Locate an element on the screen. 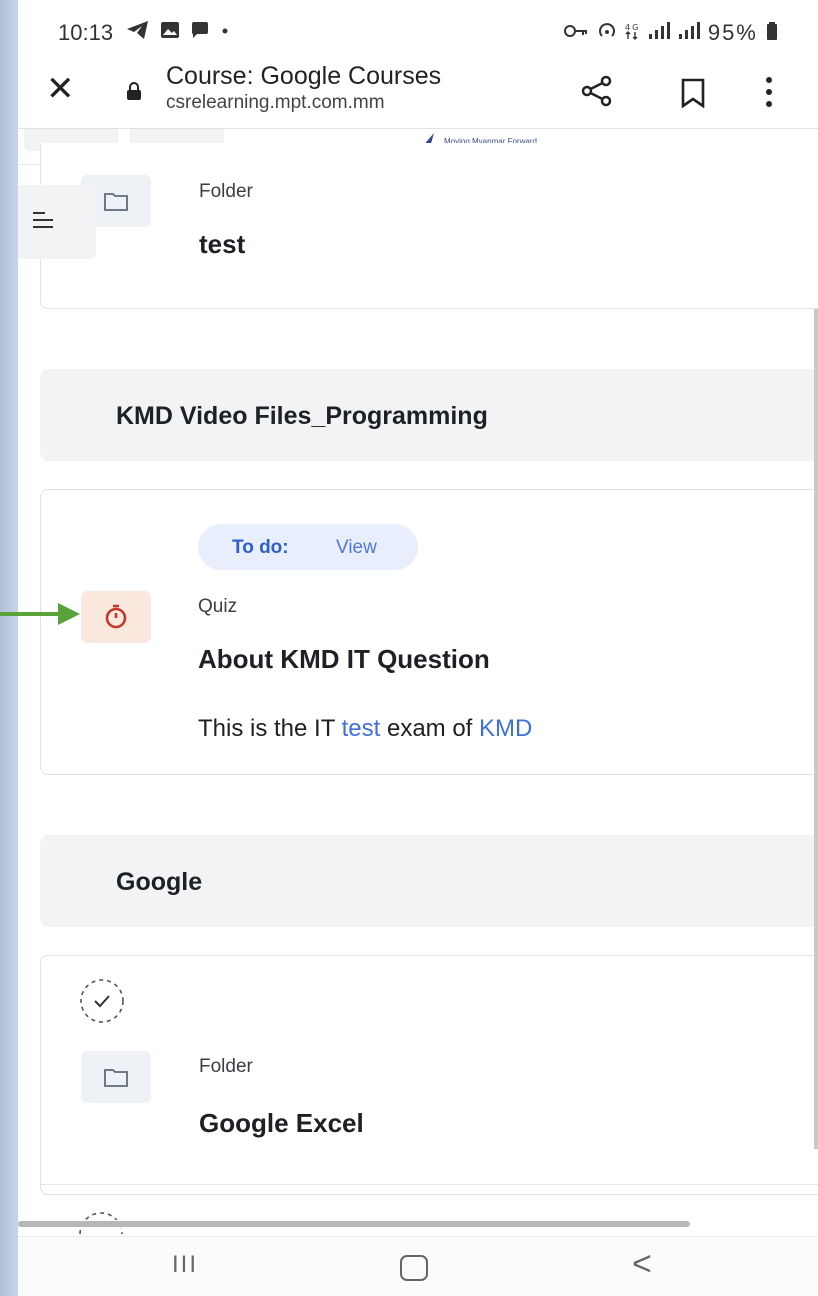 The width and height of the screenshot is (818, 1296). quiz-timer-icon is located at coordinates (116, 616).